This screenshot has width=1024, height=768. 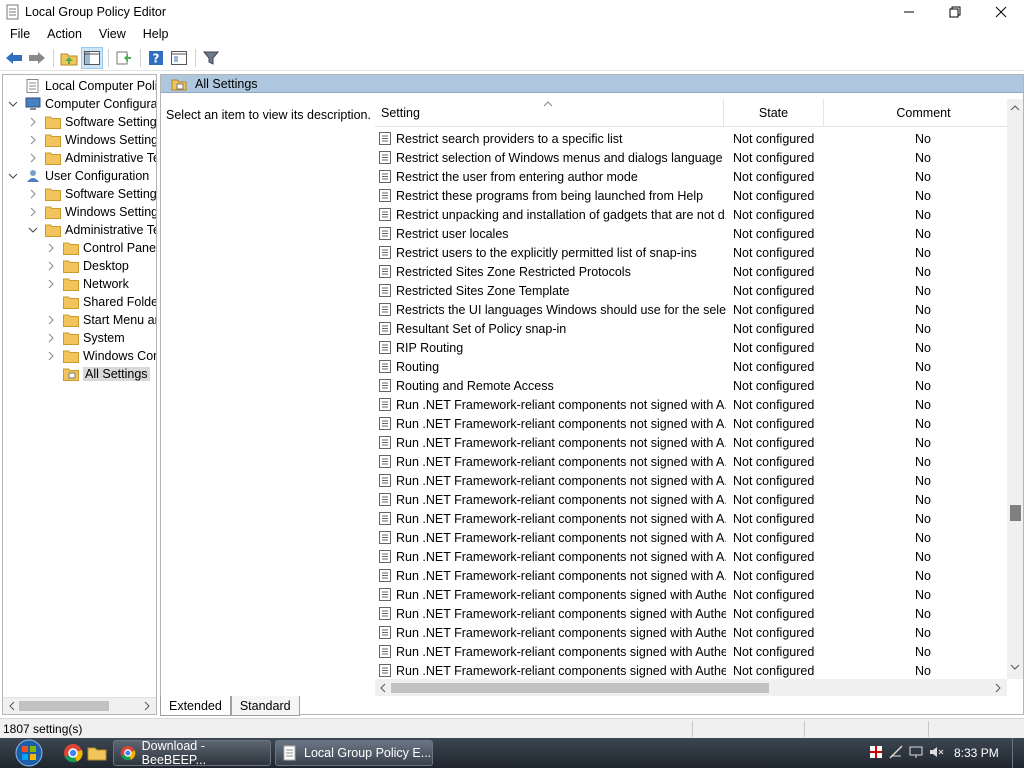 What do you see at coordinates (156, 58) in the screenshot?
I see `help-button: ?` at bounding box center [156, 58].